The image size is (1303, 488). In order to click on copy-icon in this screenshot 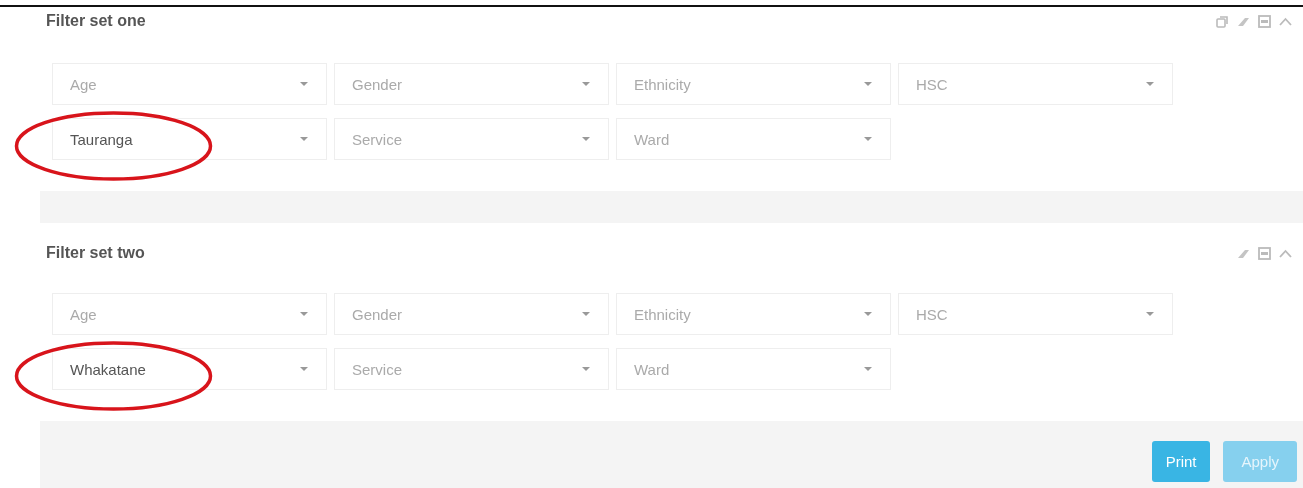, I will do `click(1222, 21)`.